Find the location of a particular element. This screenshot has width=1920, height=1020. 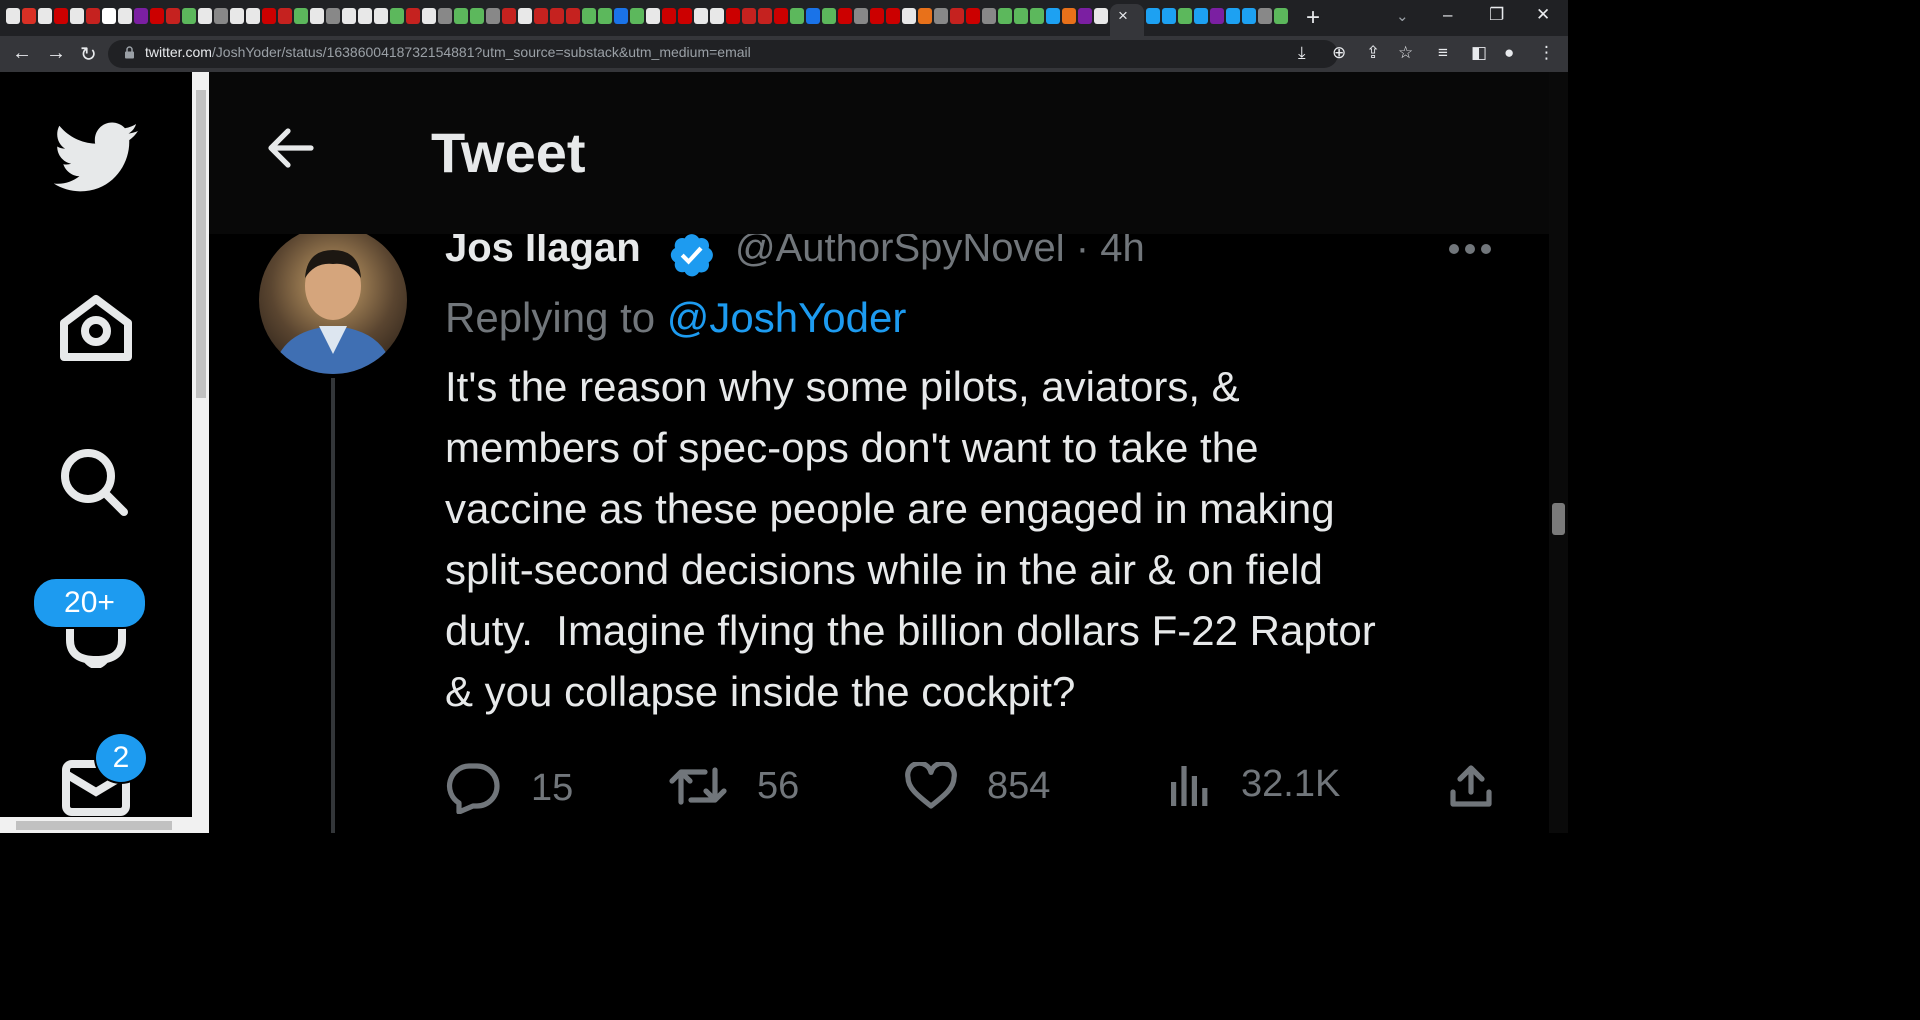

more-options-icon is located at coordinates (1470, 249).